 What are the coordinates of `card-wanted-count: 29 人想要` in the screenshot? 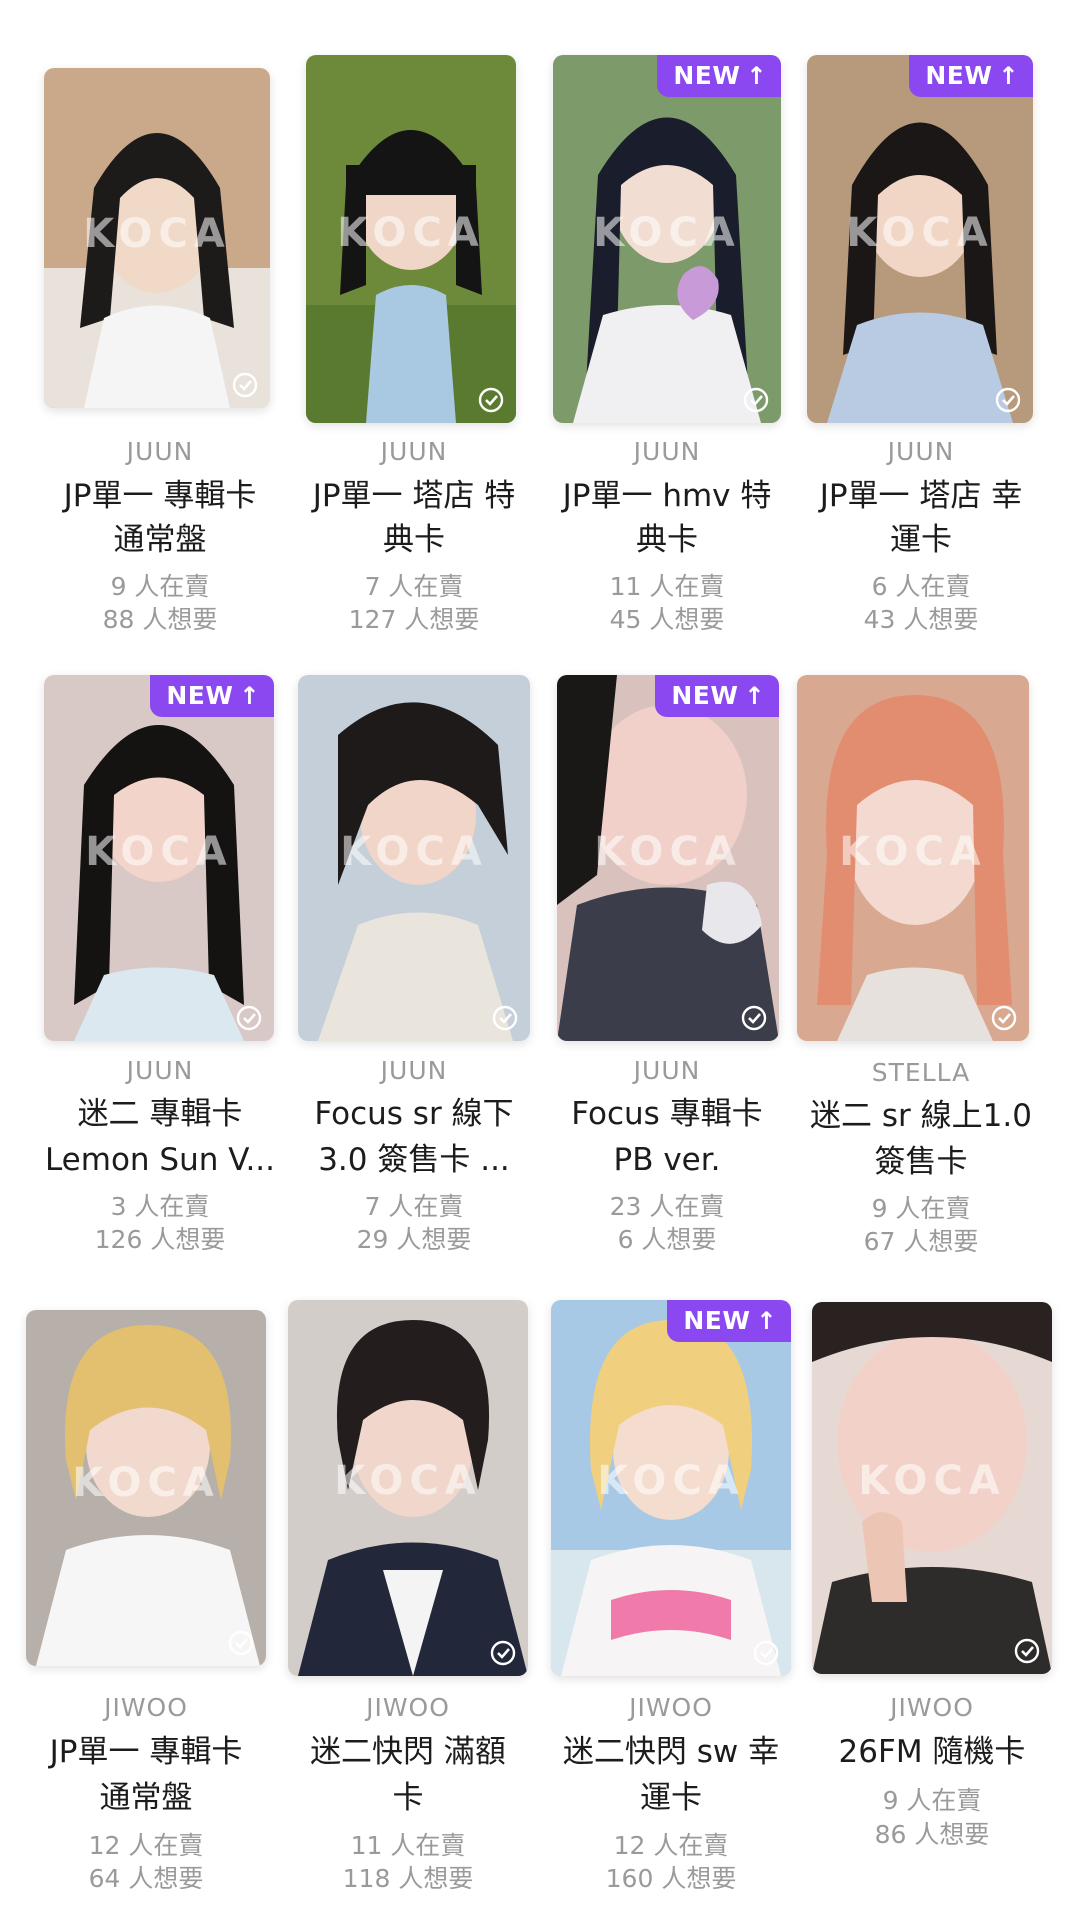 It's located at (414, 1239).